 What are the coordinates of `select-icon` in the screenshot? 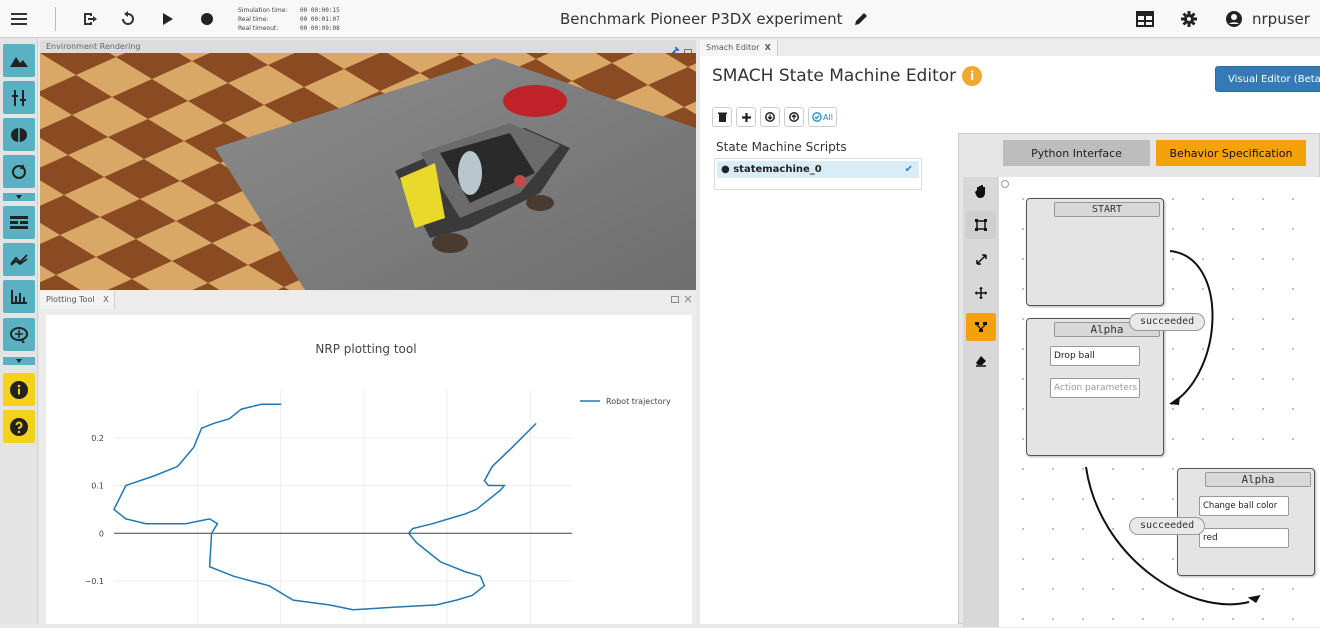 It's located at (981, 225).